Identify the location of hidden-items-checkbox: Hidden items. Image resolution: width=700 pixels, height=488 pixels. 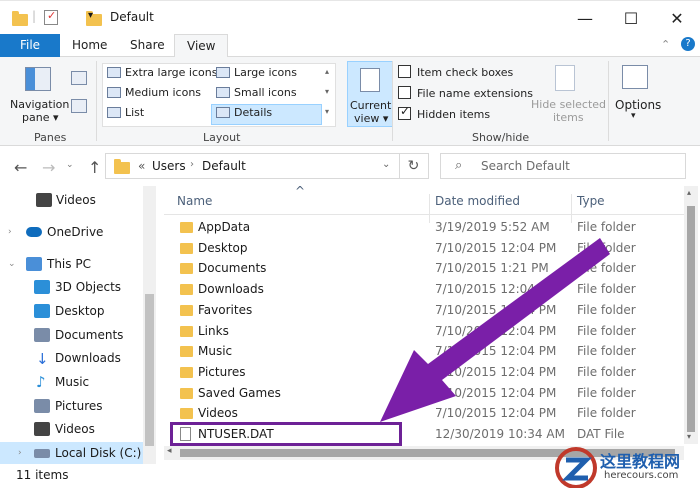
(444, 112).